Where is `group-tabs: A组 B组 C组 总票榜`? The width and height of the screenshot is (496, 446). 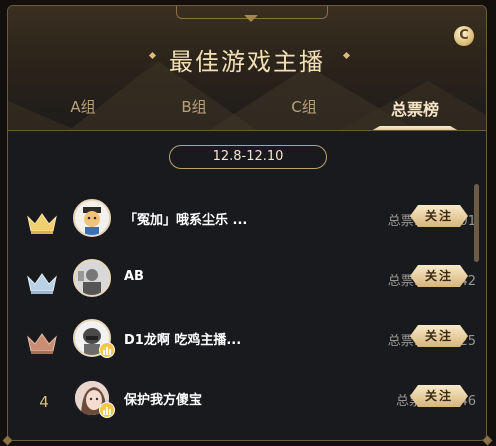 group-tabs: A组 B组 C组 总票榜 is located at coordinates (247, 108).